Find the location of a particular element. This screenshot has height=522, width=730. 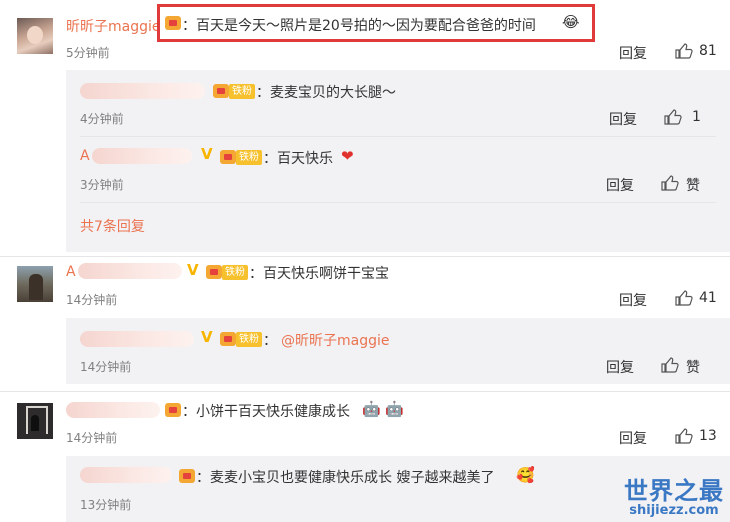

watermark-logo: 世界之最 shijiezz.com is located at coordinates (674, 498).